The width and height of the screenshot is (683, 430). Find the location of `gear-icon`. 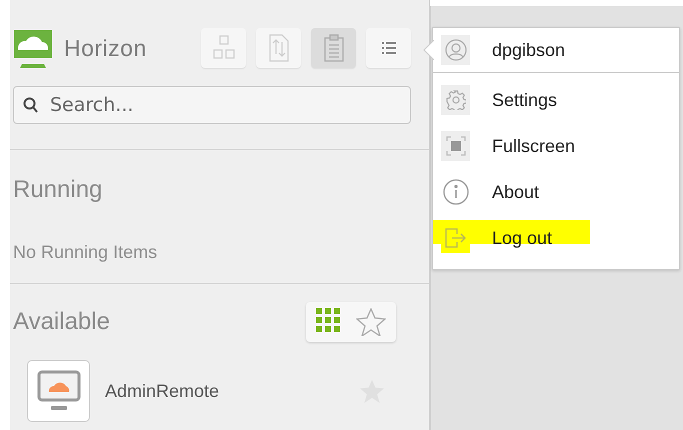

gear-icon is located at coordinates (456, 100).